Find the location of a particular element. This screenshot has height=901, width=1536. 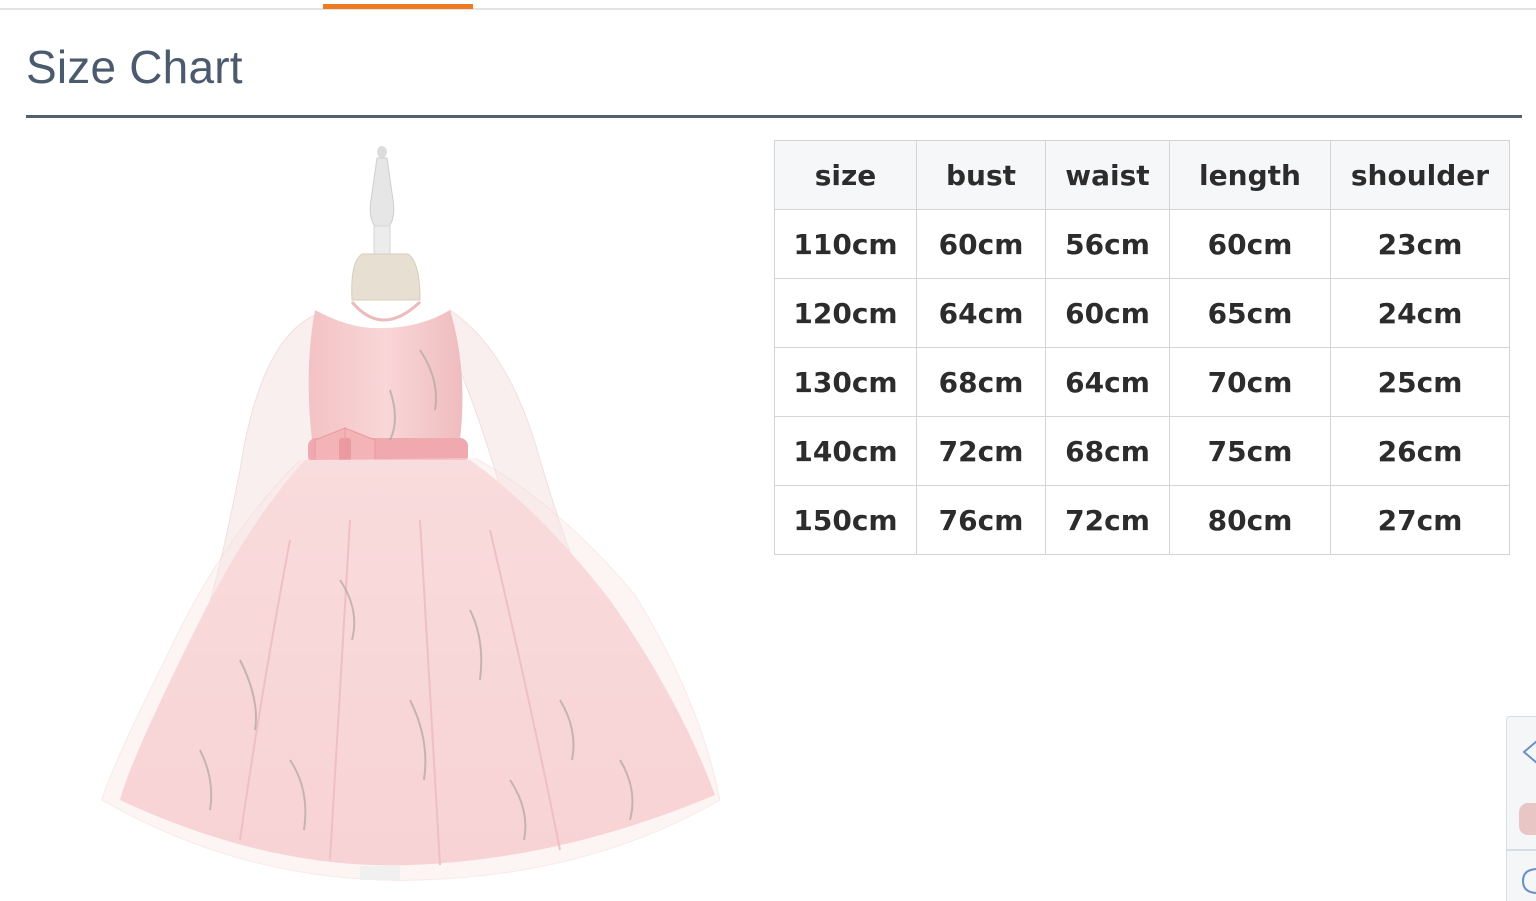

table-cell: 23cm is located at coordinates (1420, 244).